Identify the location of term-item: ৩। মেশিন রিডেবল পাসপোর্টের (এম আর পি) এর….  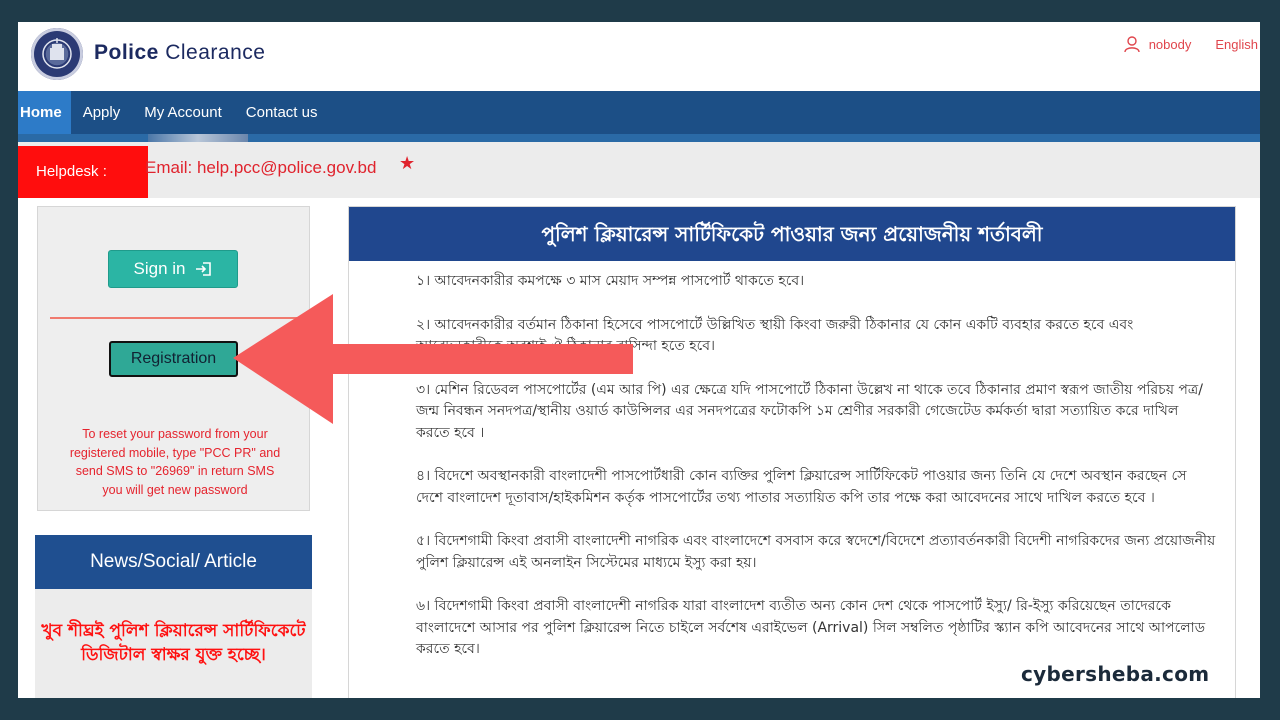
(809, 411).